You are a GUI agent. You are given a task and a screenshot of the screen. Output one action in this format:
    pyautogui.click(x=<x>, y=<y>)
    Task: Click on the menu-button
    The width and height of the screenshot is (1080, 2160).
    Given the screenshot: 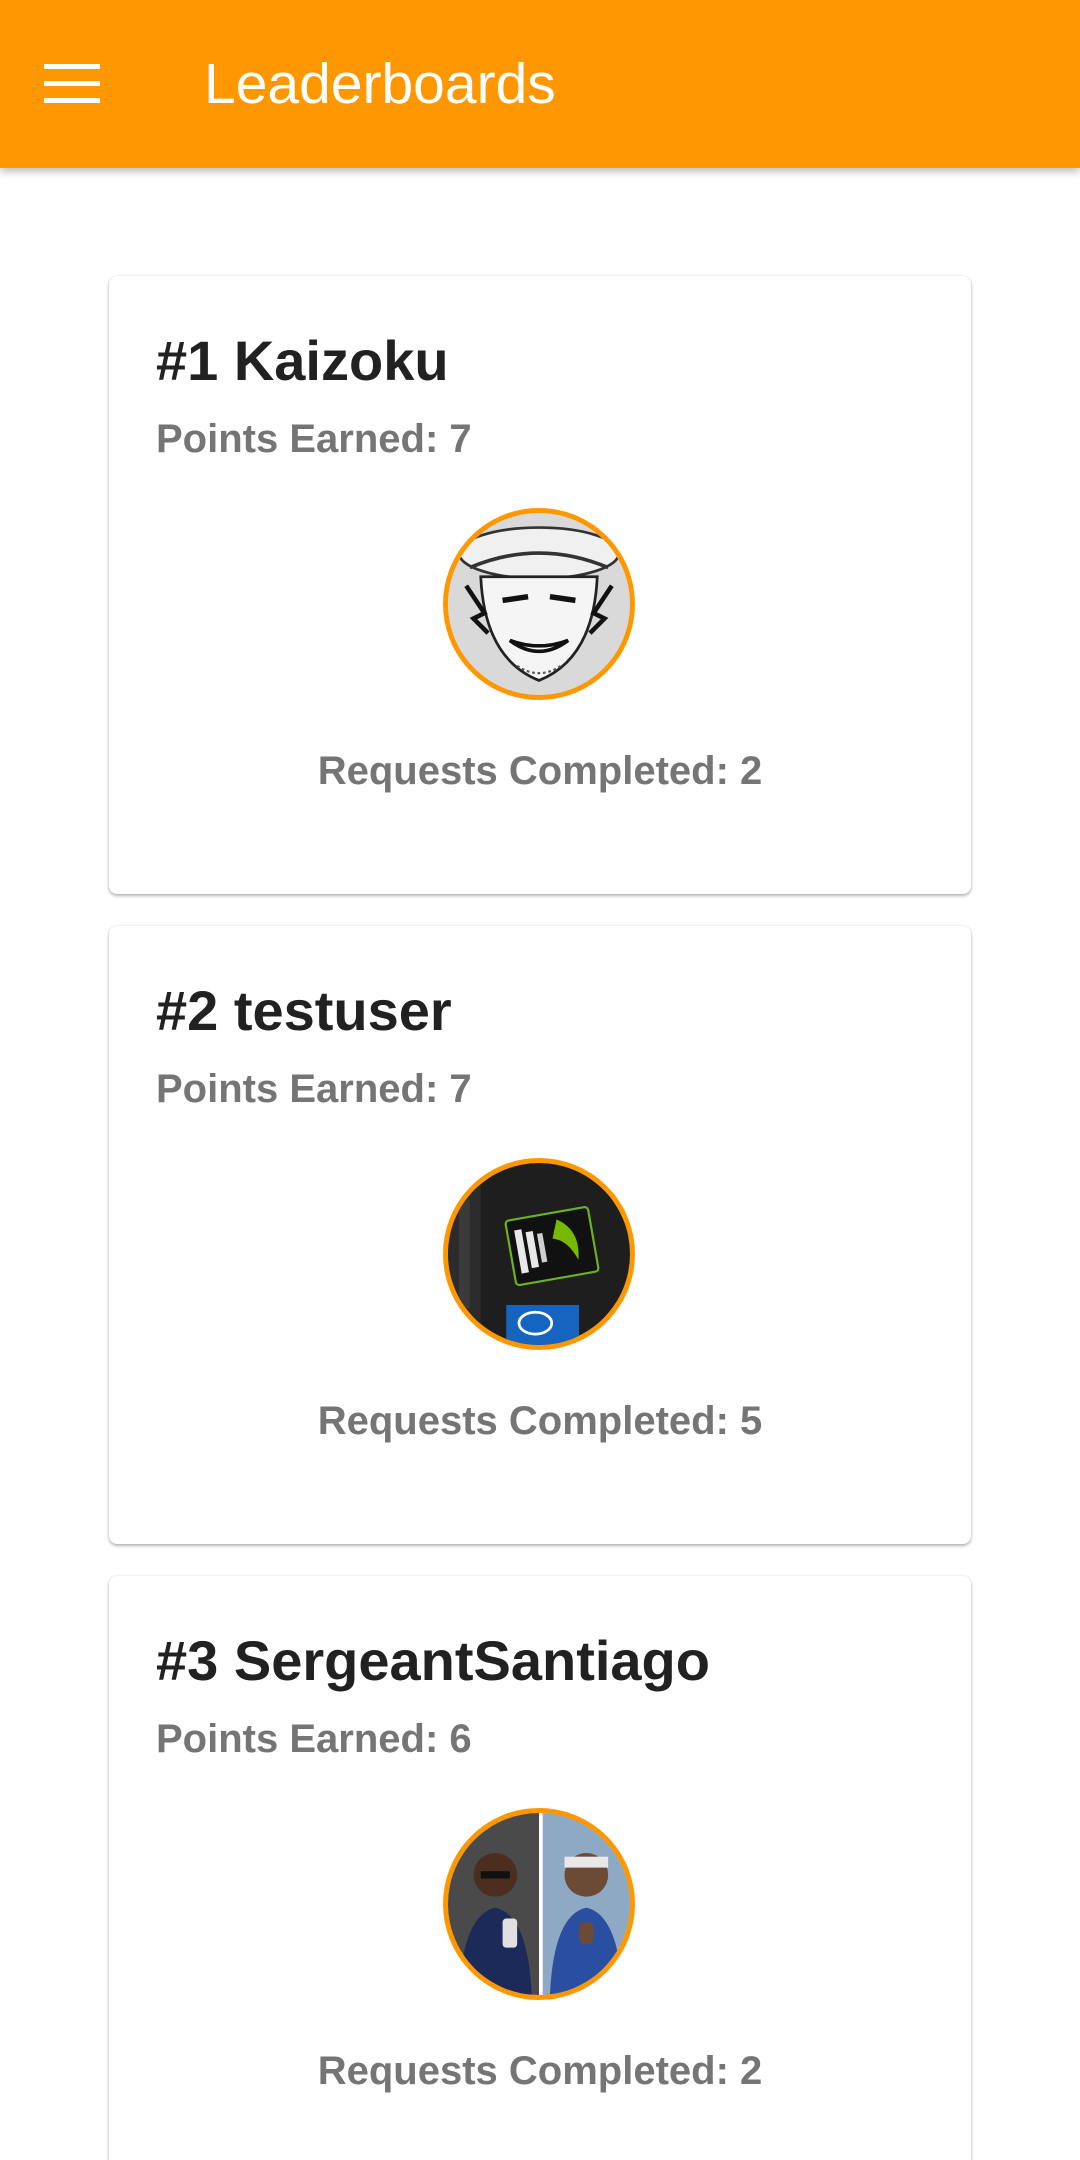 What is the action you would take?
    pyautogui.click(x=72, y=84)
    